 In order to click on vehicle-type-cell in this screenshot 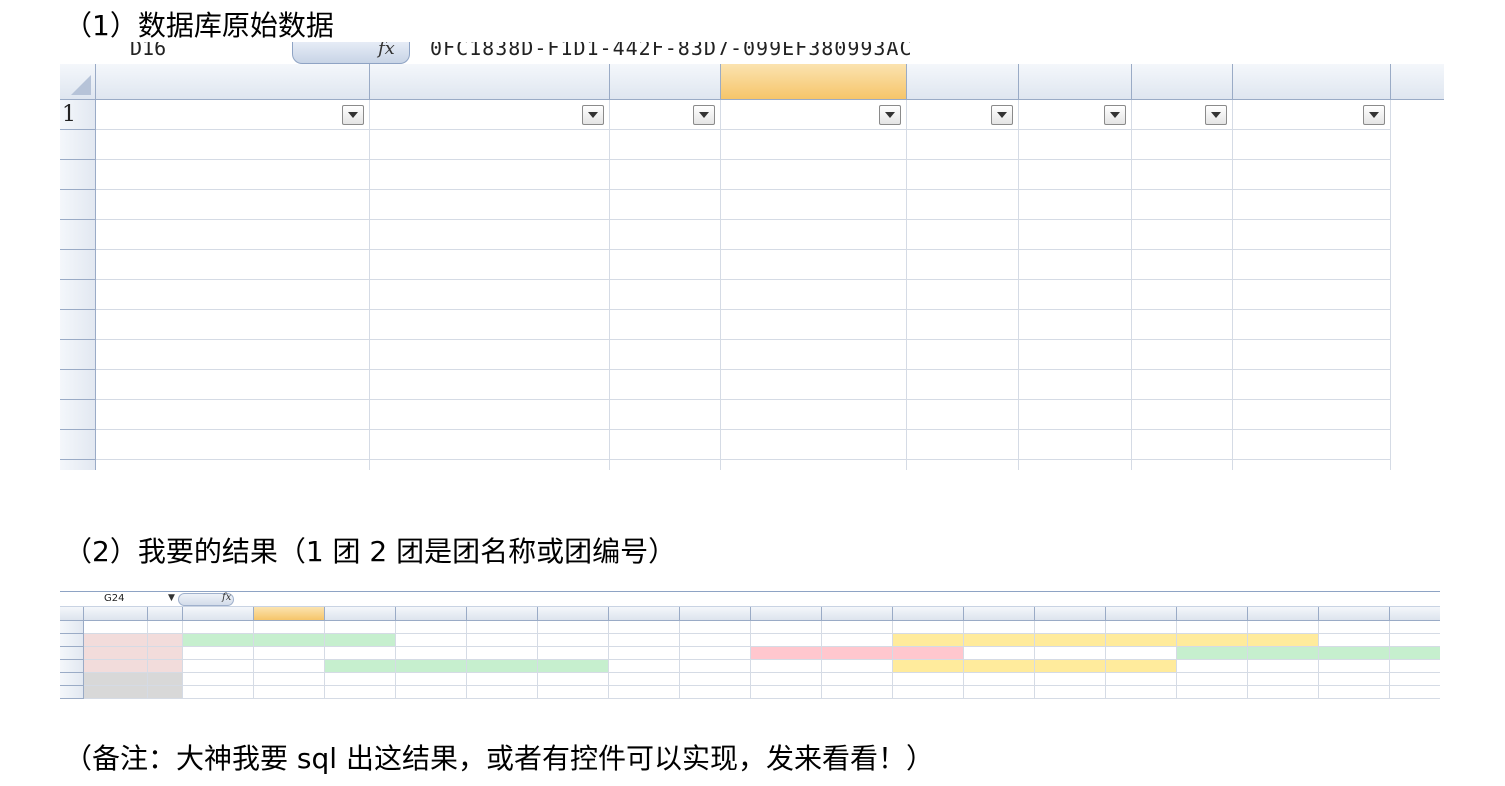, I will do `click(165, 640)`.